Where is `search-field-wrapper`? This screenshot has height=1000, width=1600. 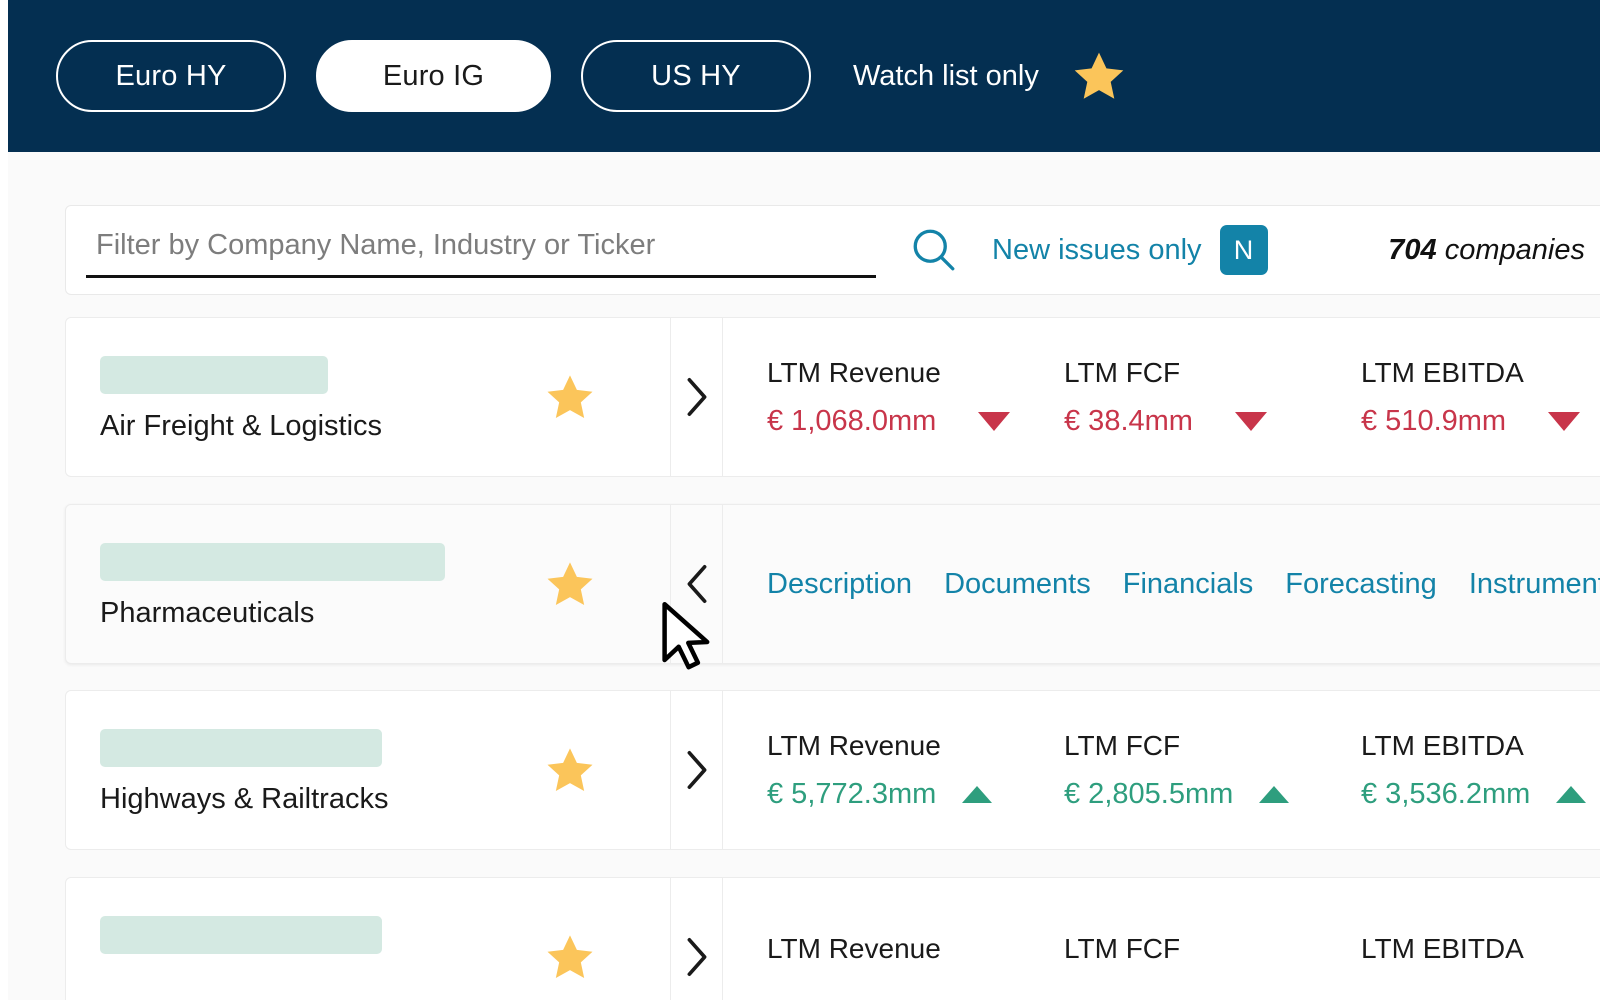 search-field-wrapper is located at coordinates (481, 250).